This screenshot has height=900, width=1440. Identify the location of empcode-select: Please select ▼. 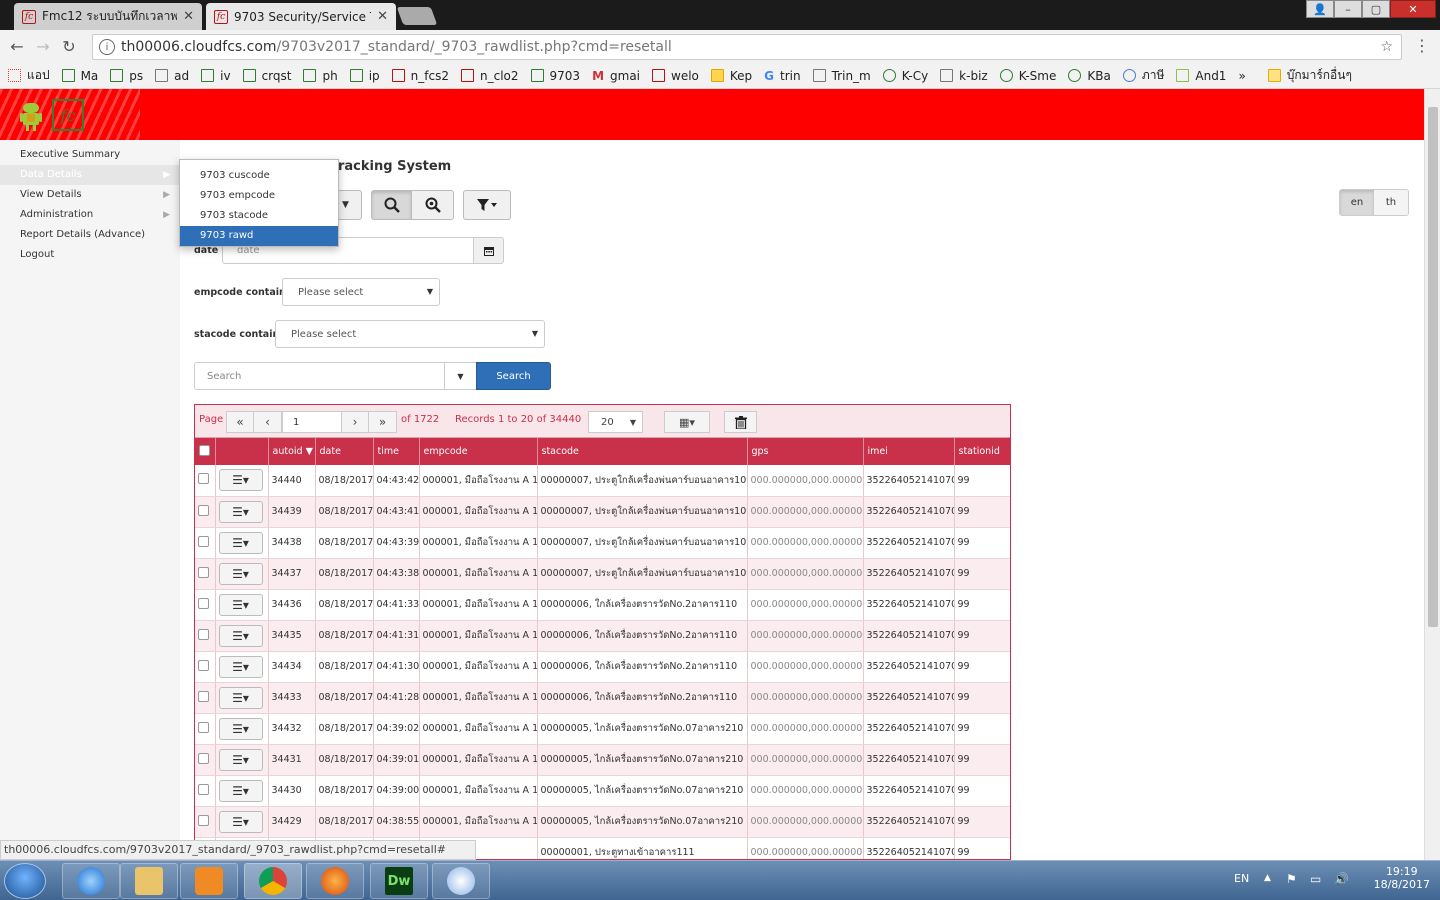
(361, 292).